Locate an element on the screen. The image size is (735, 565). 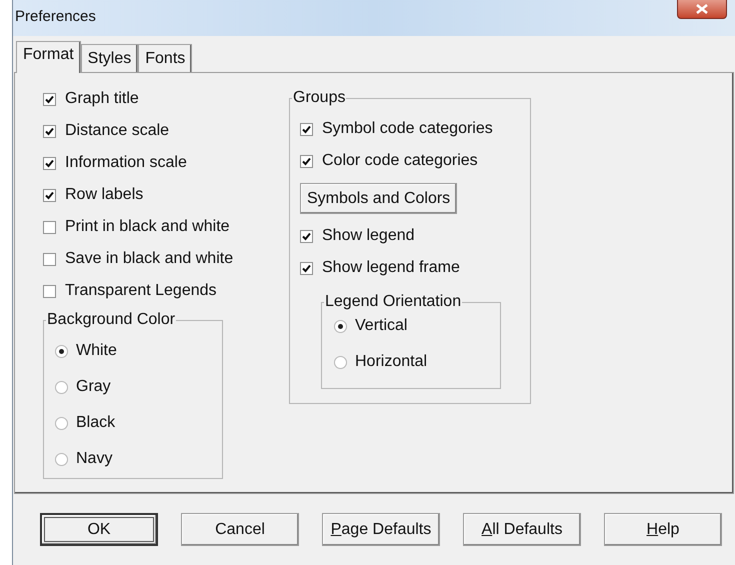
close-icon is located at coordinates (702, 9).